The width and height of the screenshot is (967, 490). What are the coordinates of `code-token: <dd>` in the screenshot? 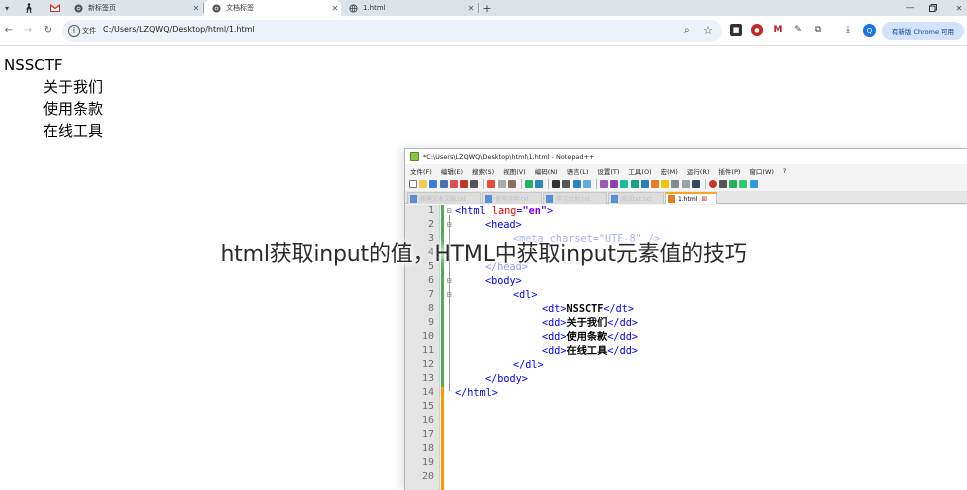 It's located at (554, 351).